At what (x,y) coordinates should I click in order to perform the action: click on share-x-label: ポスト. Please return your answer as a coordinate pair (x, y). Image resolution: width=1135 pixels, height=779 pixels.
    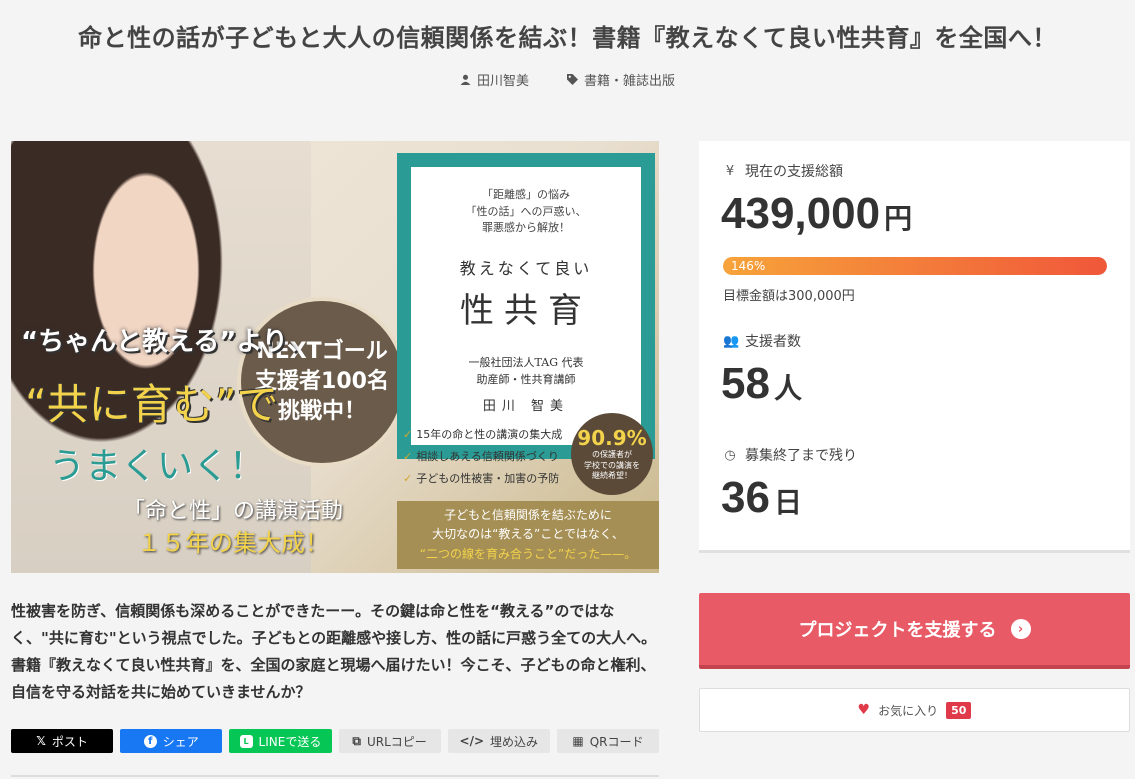
    Looking at the image, I should click on (69, 741).